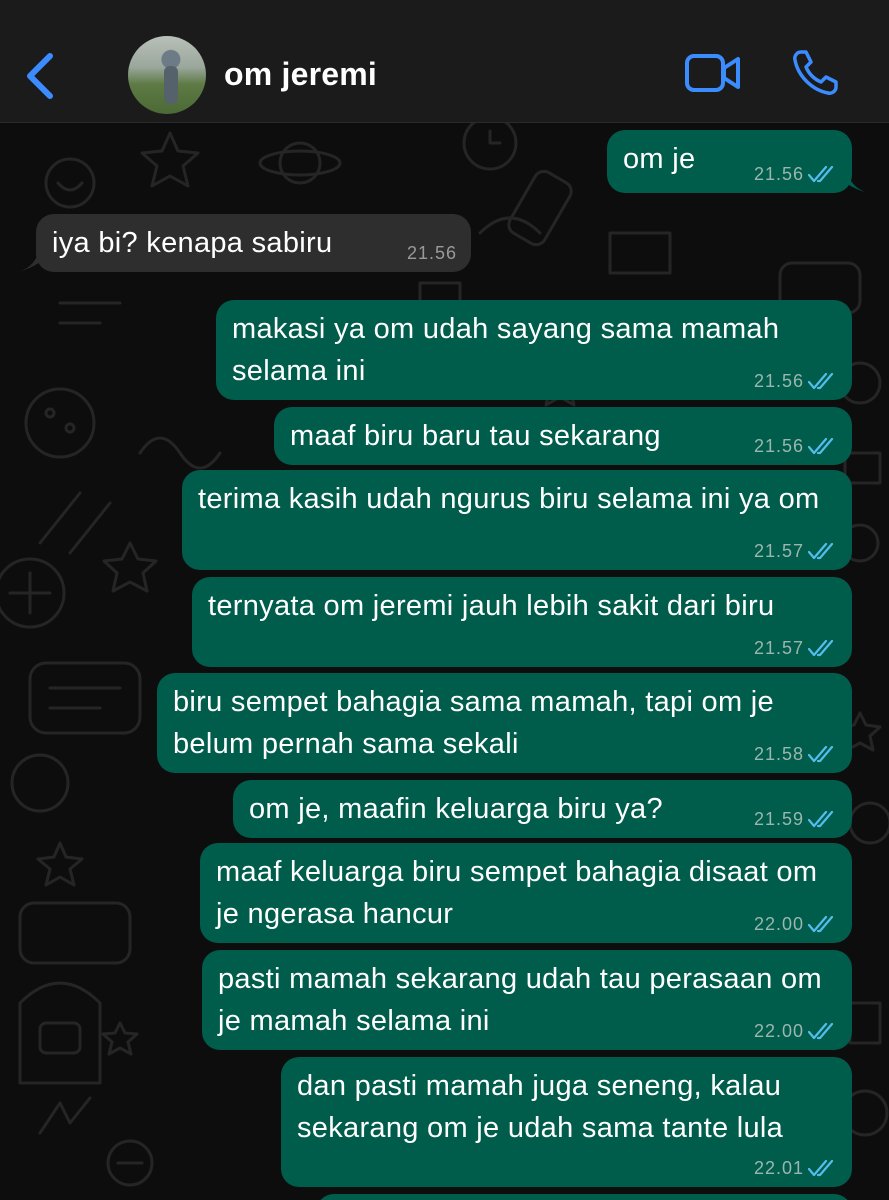  What do you see at coordinates (444, 61) in the screenshot?
I see `chat-header: om jeremi` at bounding box center [444, 61].